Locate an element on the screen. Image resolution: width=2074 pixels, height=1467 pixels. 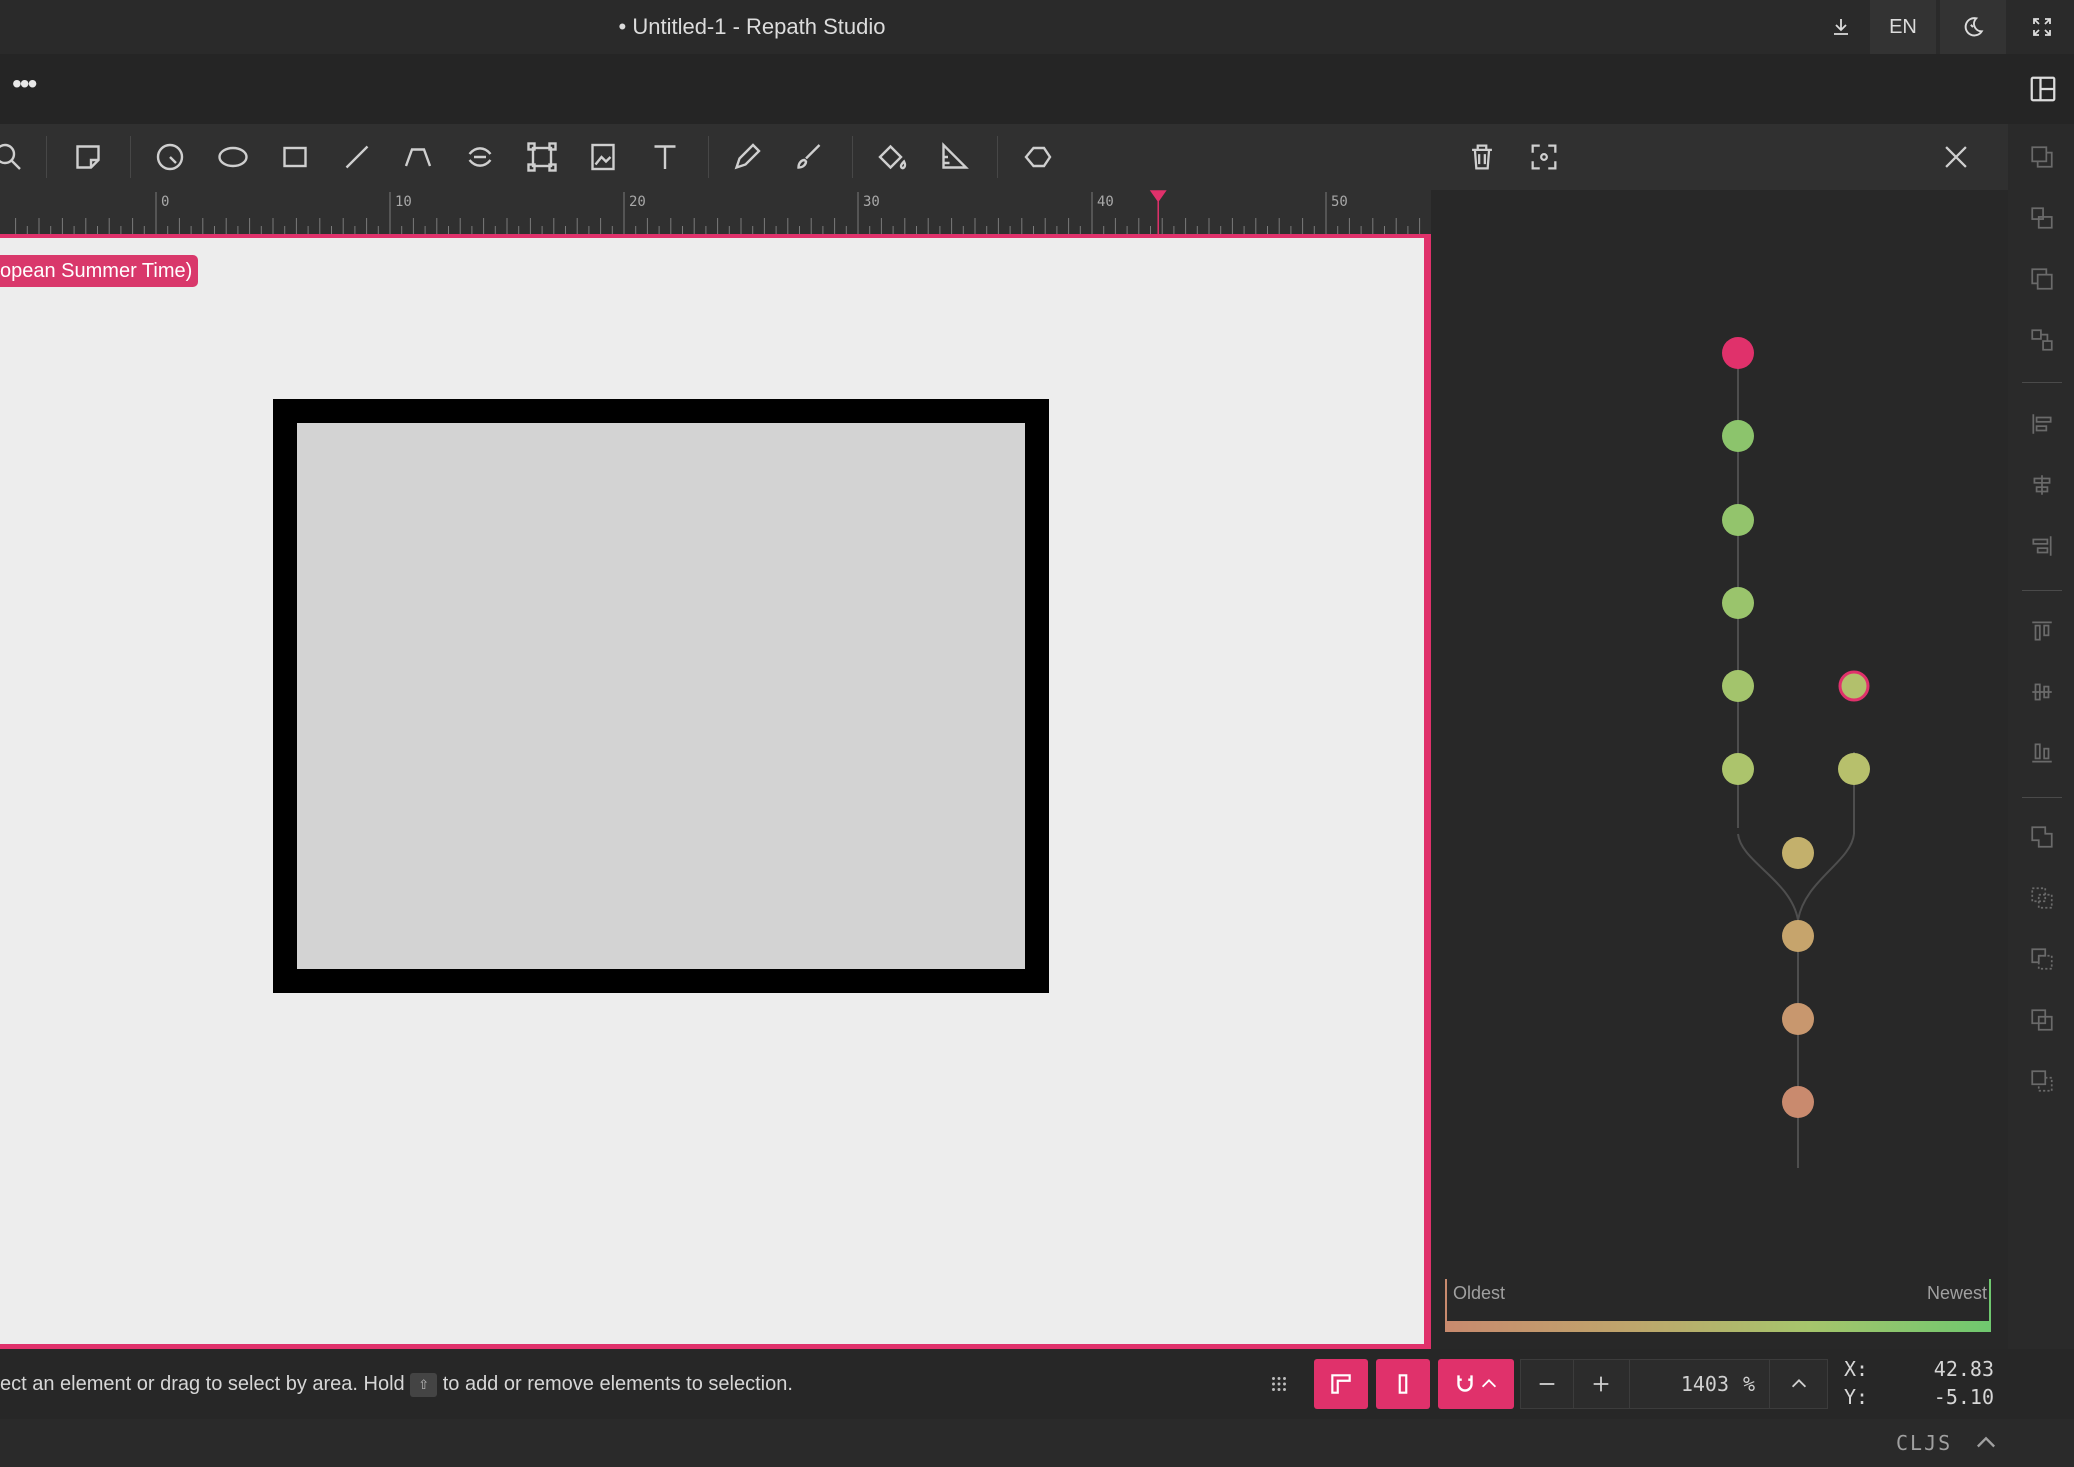
ruler-scale: 0 10 20 30 40 50 is located at coordinates (718, 212).